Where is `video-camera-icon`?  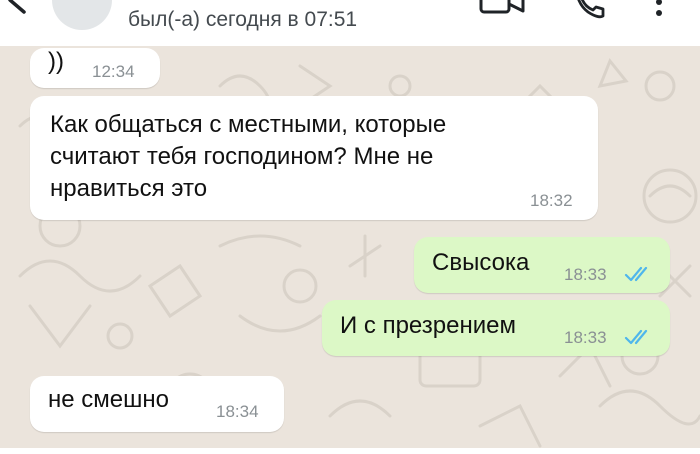
video-camera-icon is located at coordinates (503, 10).